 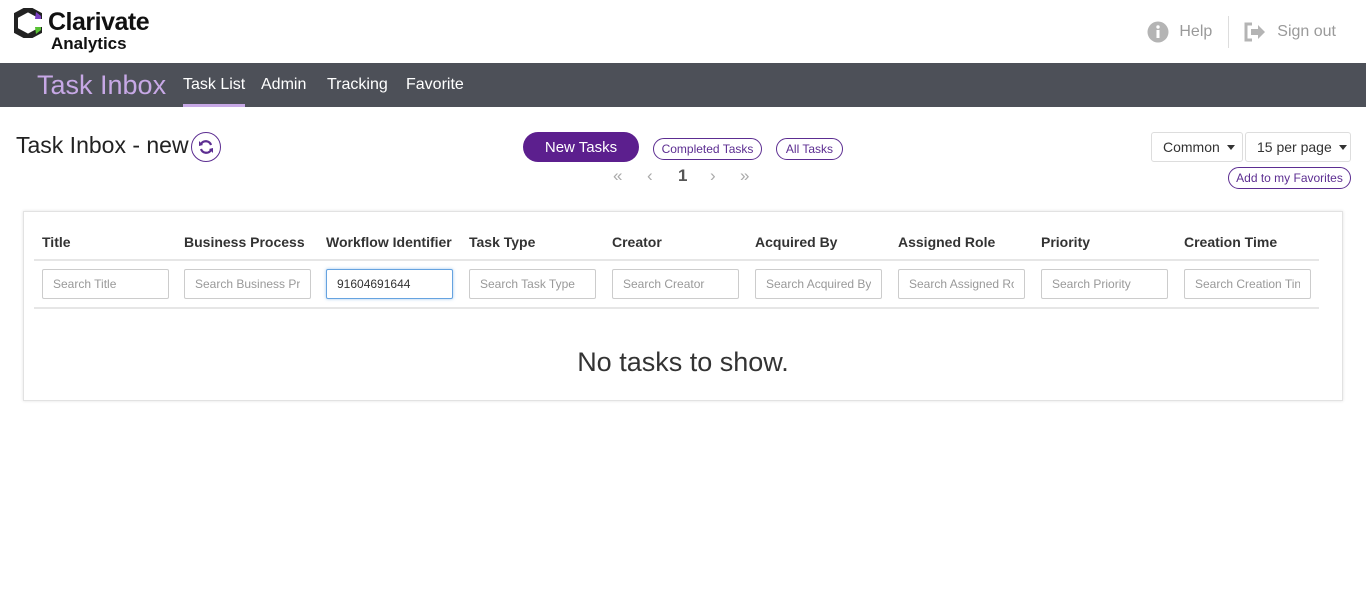 I want to click on column-header-workflow-identifier: Workflow Identifier, so click(x=389, y=242).